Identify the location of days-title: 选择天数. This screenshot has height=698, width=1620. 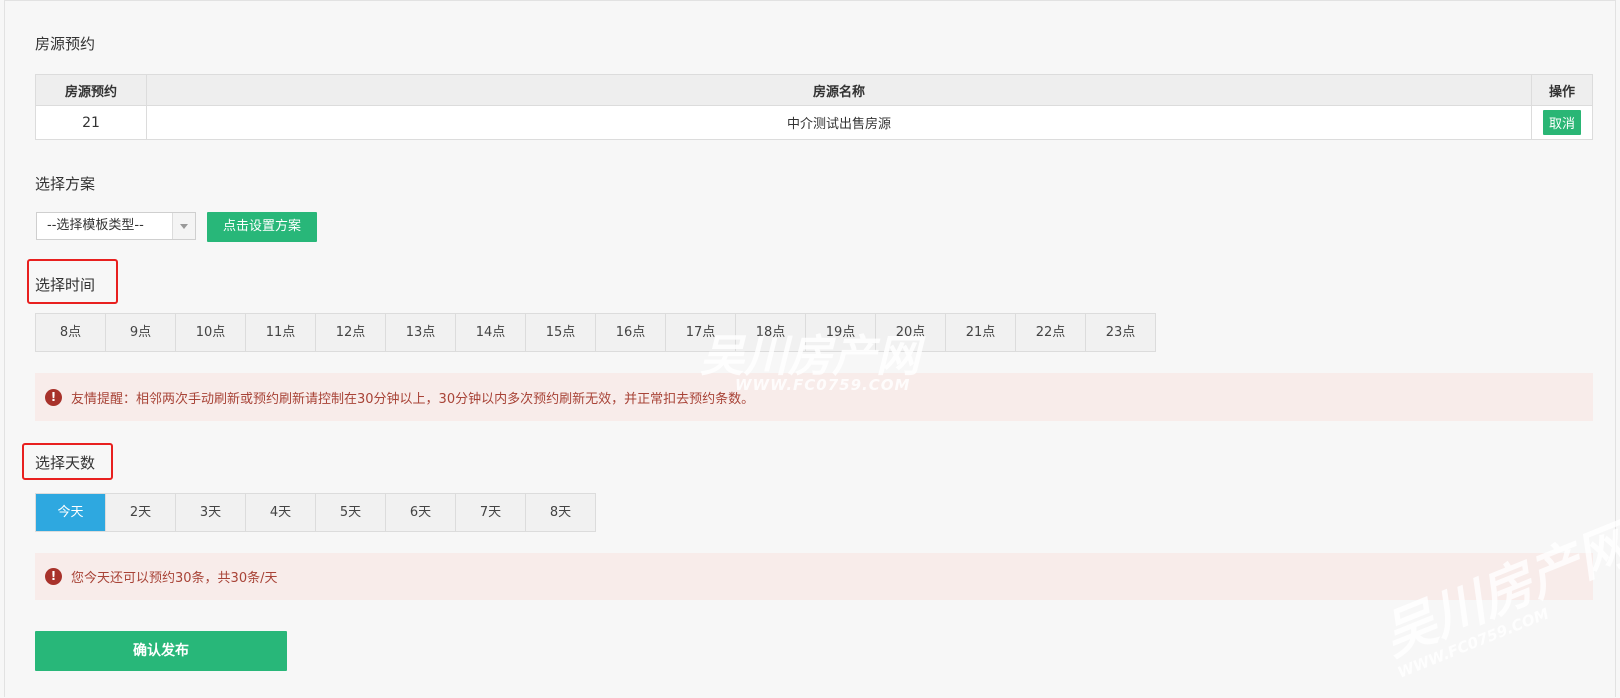
(65, 463).